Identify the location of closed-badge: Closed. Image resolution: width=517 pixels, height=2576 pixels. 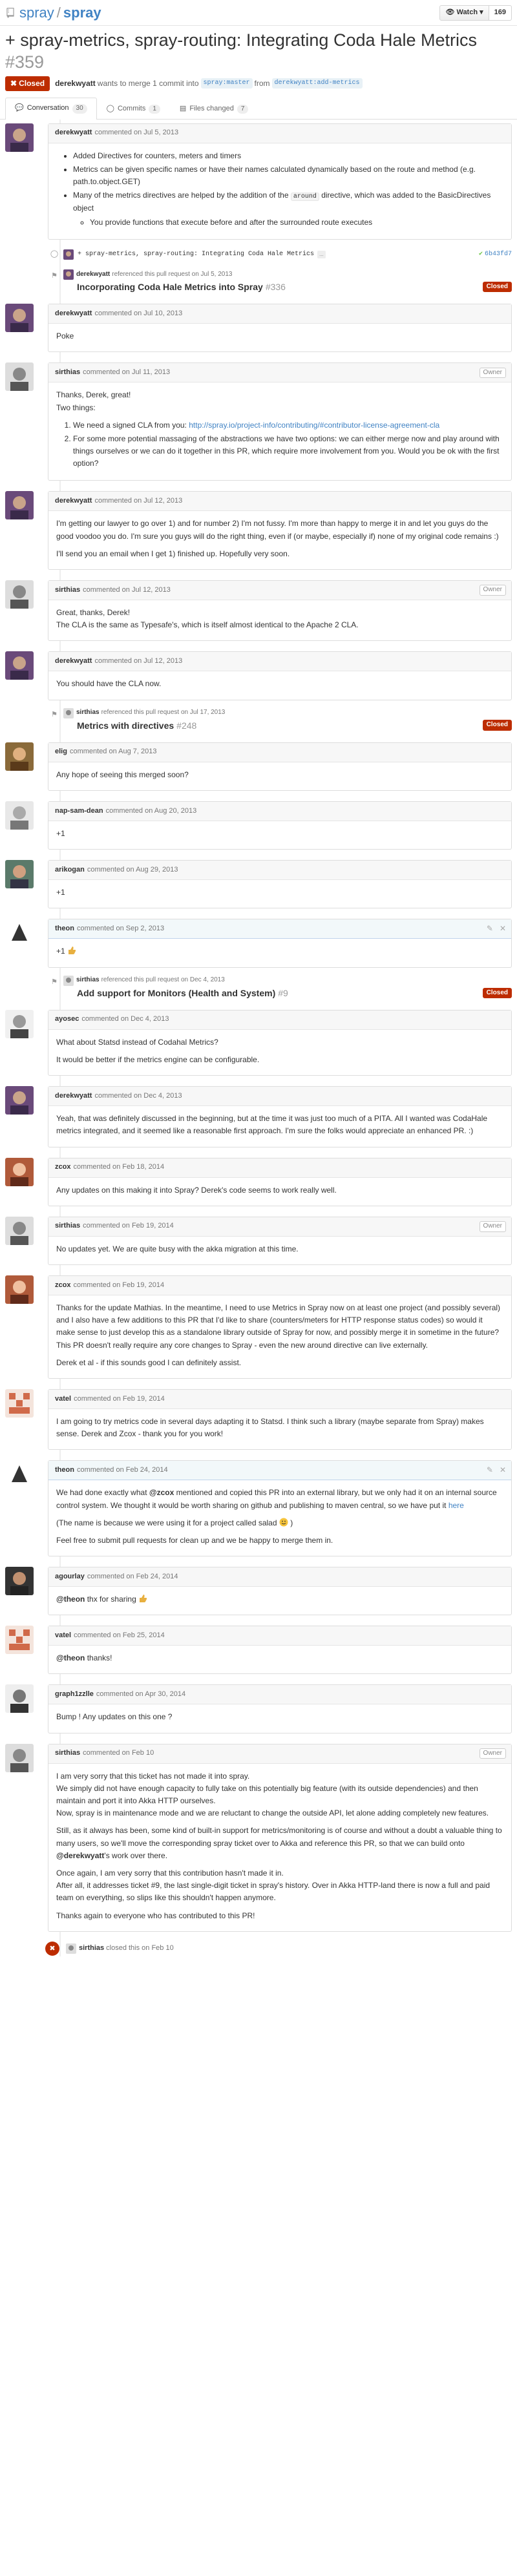
(497, 992).